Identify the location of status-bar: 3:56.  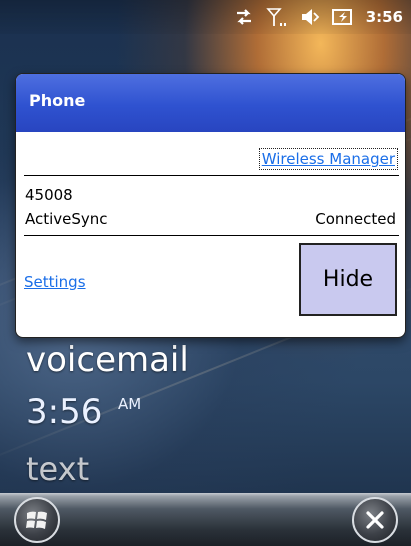
(205, 17).